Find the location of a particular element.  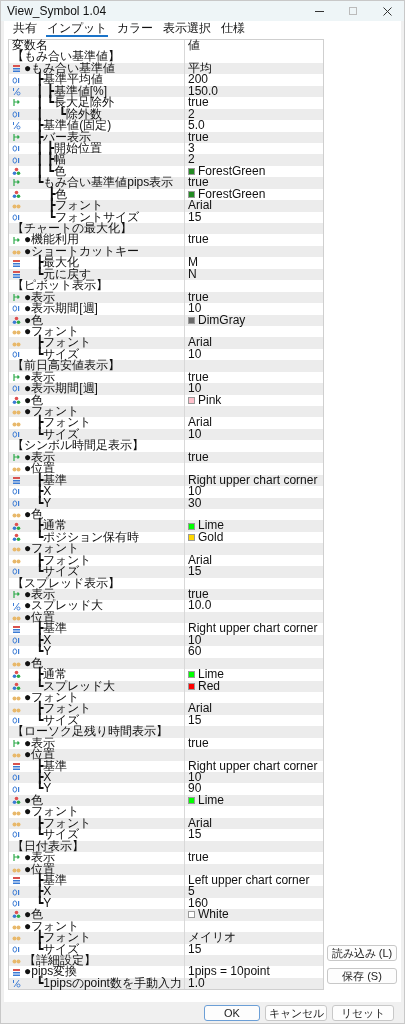

parameter-value: 160 is located at coordinates (198, 903).